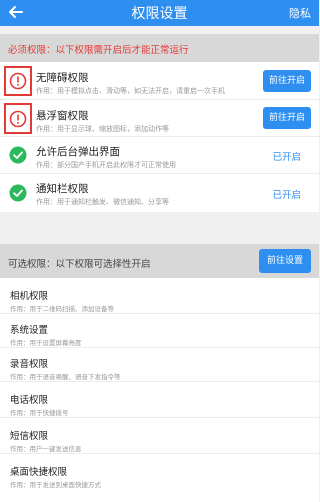 Image resolution: width=320 pixels, height=502 pixels. I want to click on permission-name: 悬浮窗权限, so click(62, 116).